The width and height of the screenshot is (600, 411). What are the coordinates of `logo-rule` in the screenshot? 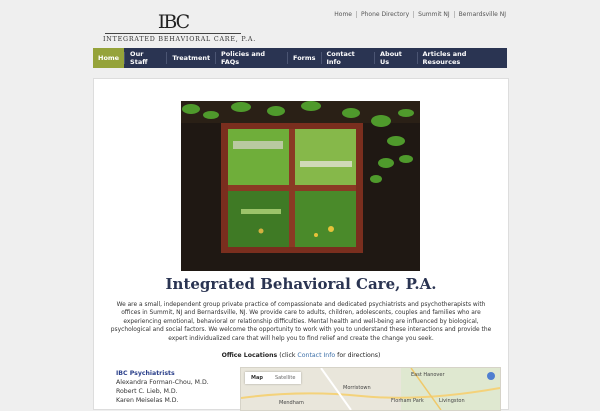 It's located at (173, 33).